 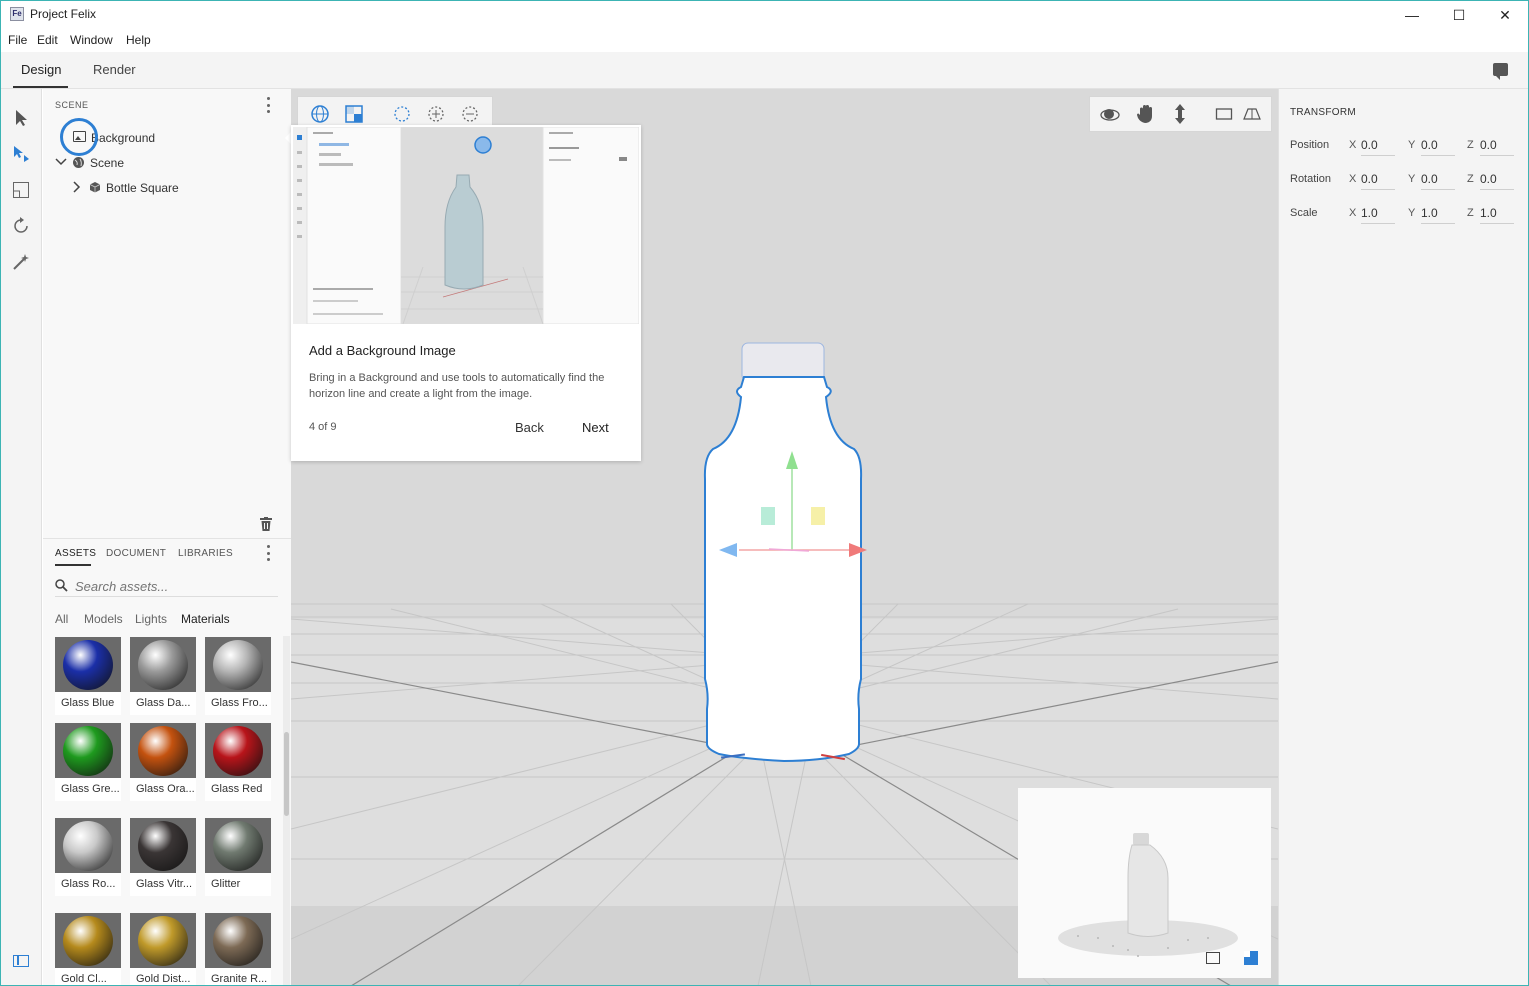 I want to click on scene-item-background: Background, so click(x=123, y=138).